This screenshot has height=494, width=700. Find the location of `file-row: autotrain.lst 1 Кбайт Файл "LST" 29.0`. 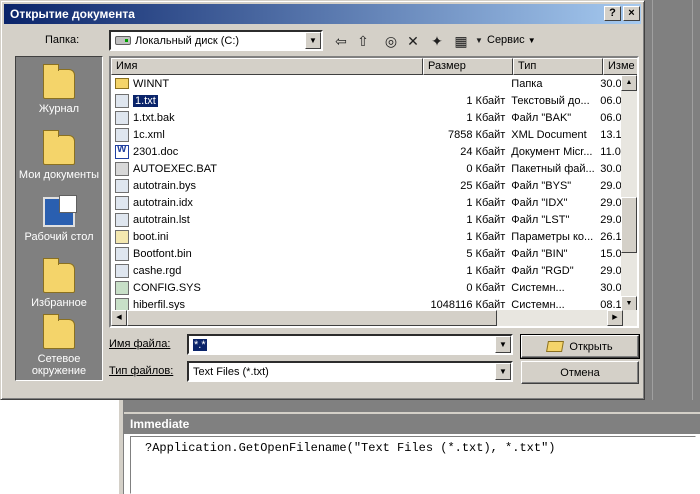

file-row: autotrain.lst 1 Кбайт Файл "LST" 29.0 is located at coordinates (366, 219).